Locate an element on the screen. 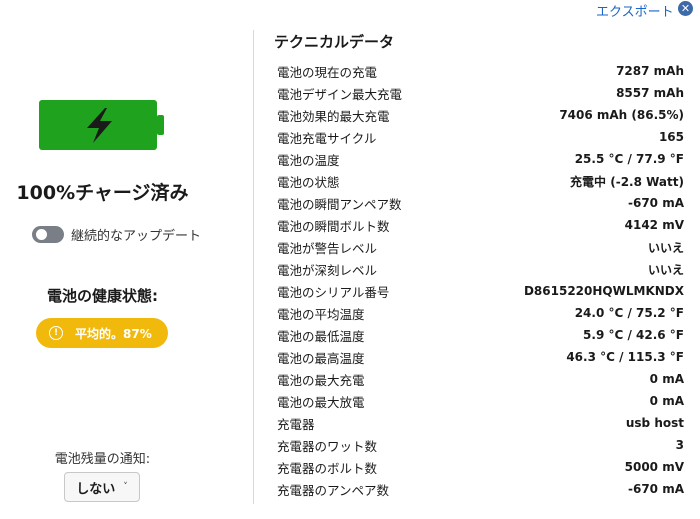 The image size is (700, 519). table-row: 電池の最大放電 0 mA is located at coordinates (480, 401).